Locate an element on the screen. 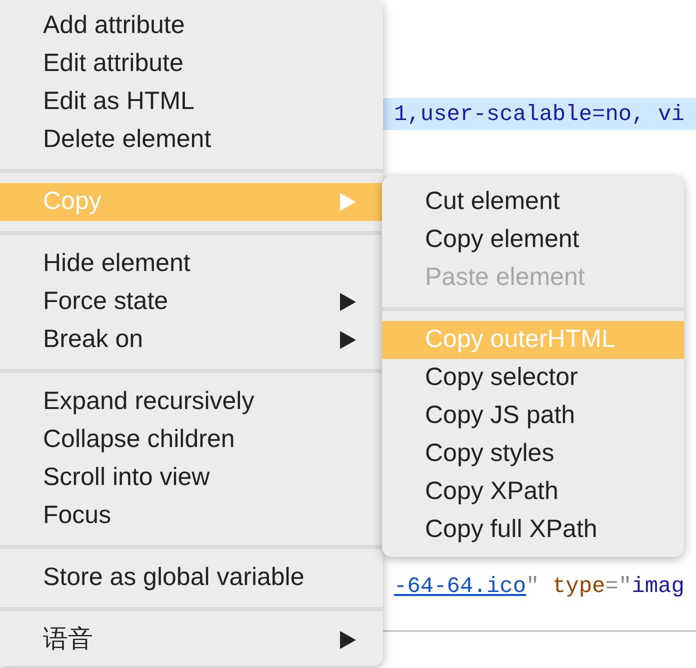 The image size is (696, 668). menu-item: Hide element is located at coordinates (191, 264).